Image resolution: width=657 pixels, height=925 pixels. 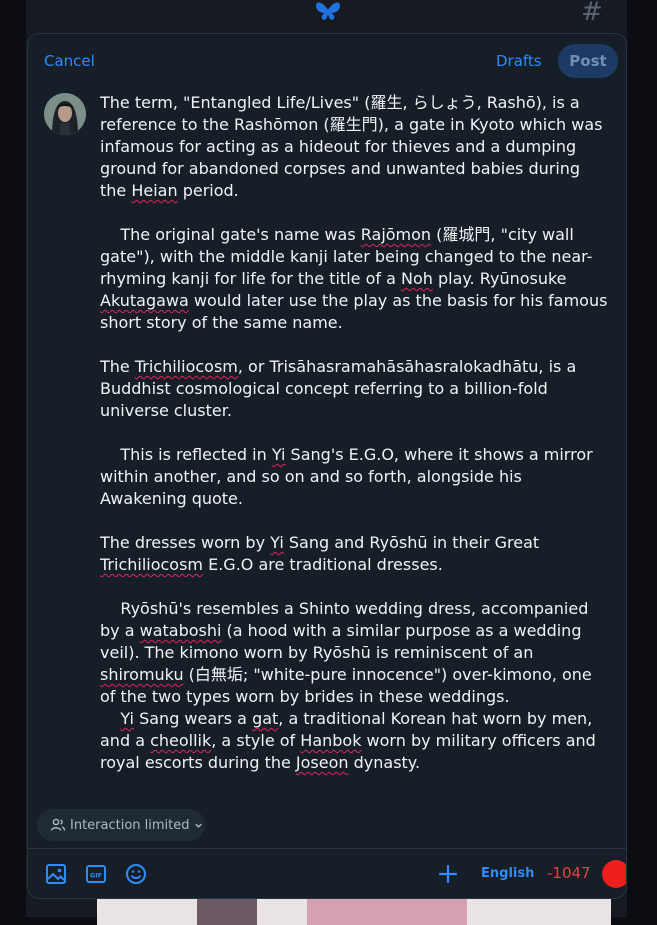 What do you see at coordinates (322, 762) in the screenshot?
I see `misspelled-word: Joseon` at bounding box center [322, 762].